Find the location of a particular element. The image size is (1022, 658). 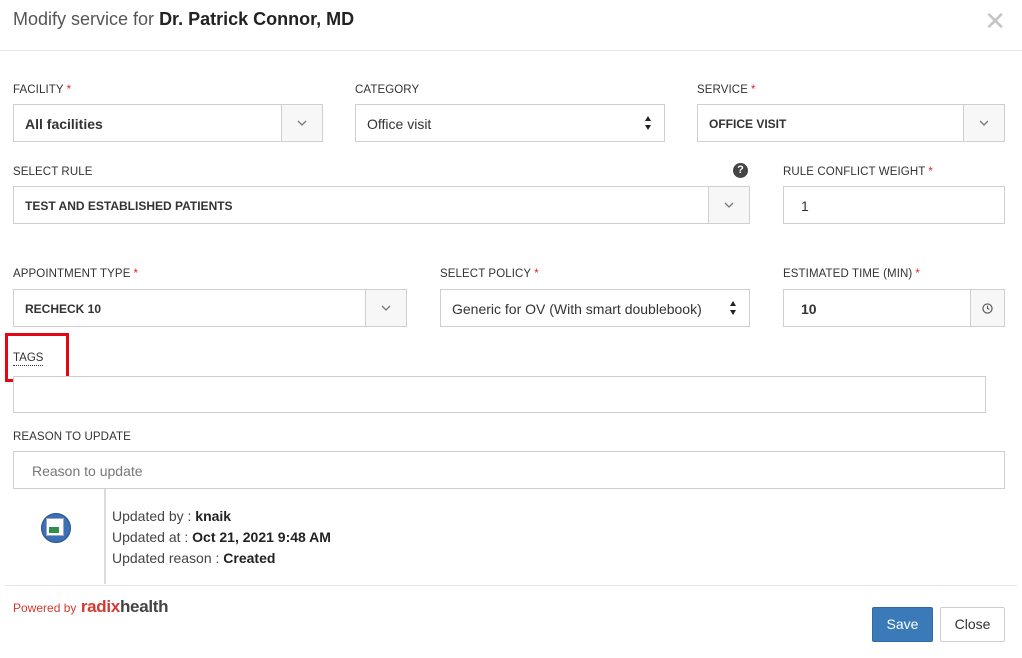

title-prefix: Modify service for is located at coordinates (84, 19).